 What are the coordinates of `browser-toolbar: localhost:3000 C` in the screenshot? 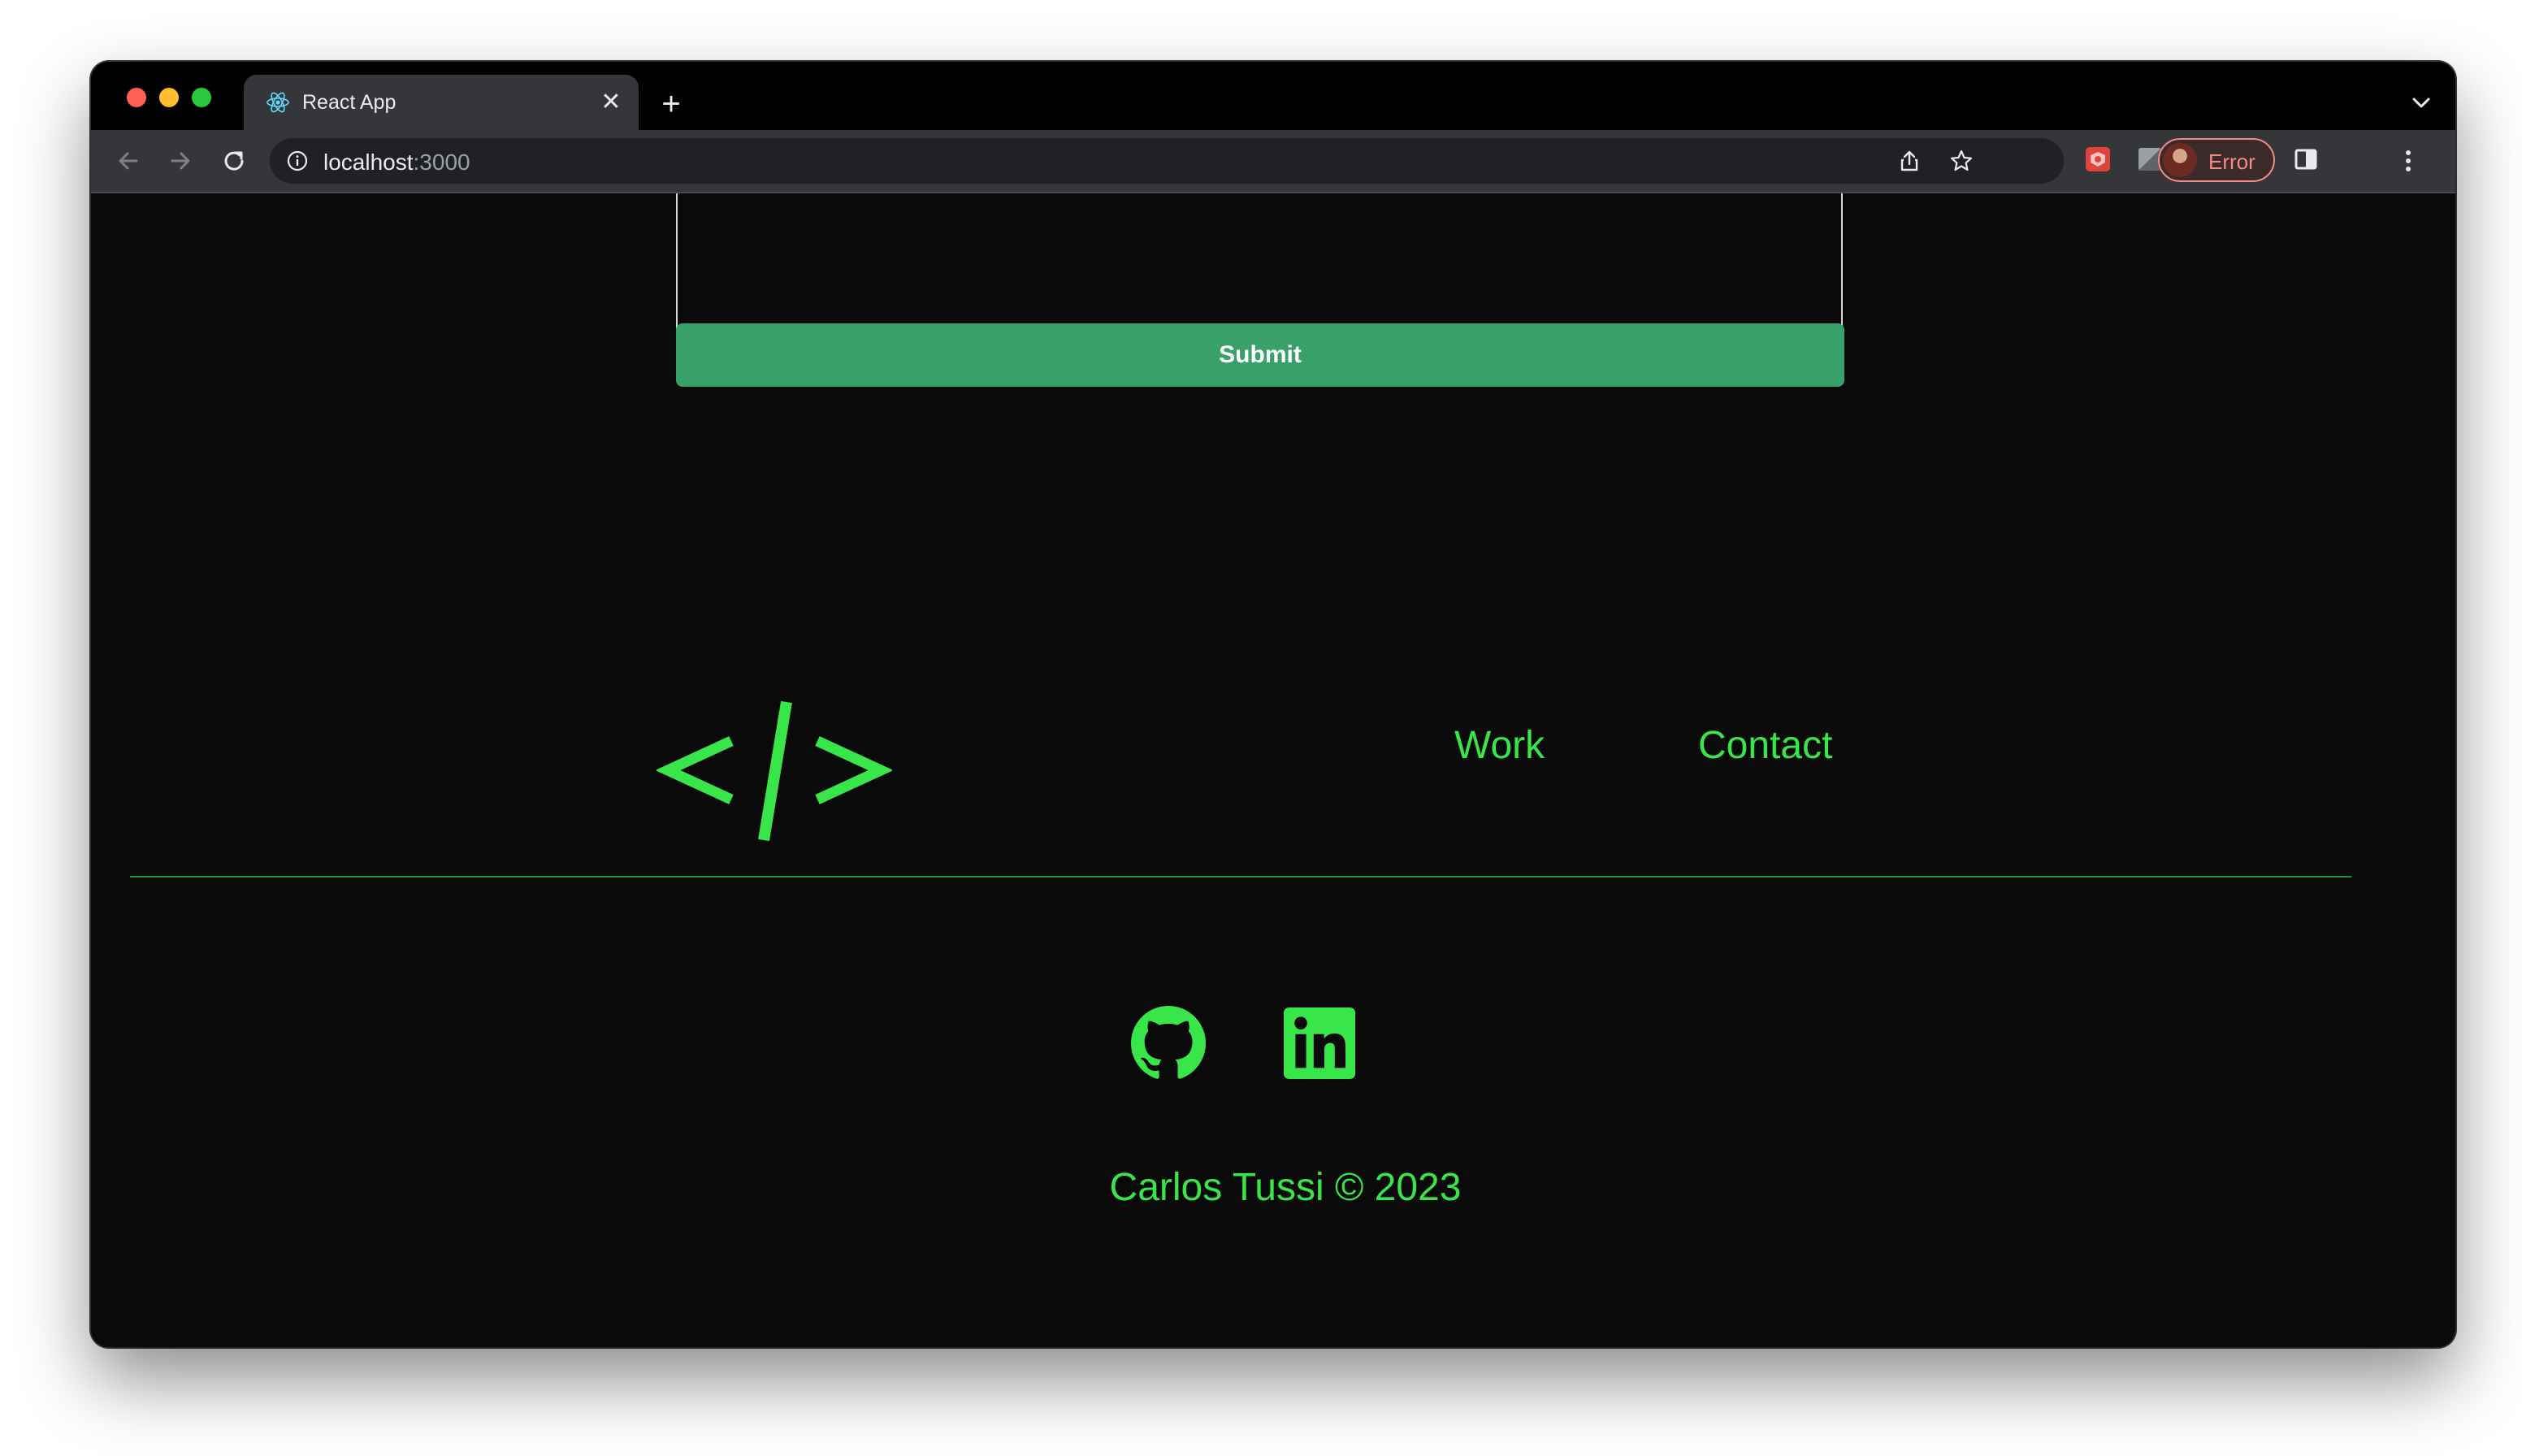 It's located at (1273, 161).